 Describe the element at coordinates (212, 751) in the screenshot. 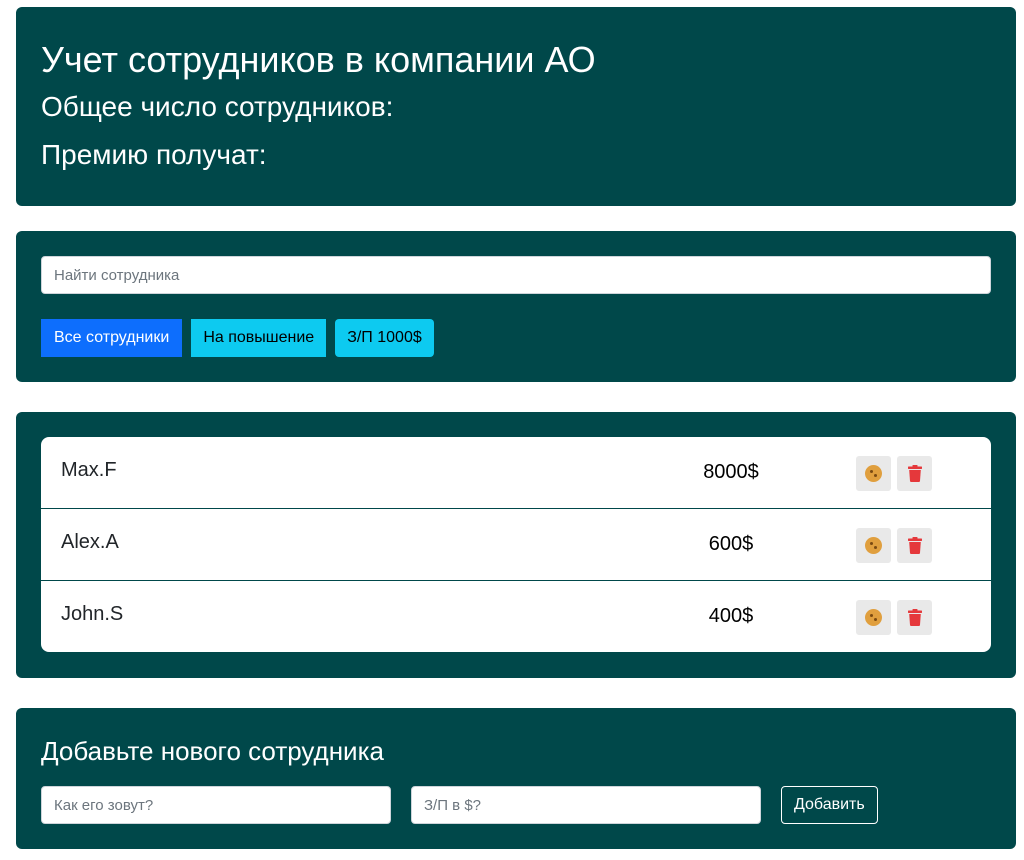

I see `add-employee-title: Добавьте нового сотрудника` at that location.